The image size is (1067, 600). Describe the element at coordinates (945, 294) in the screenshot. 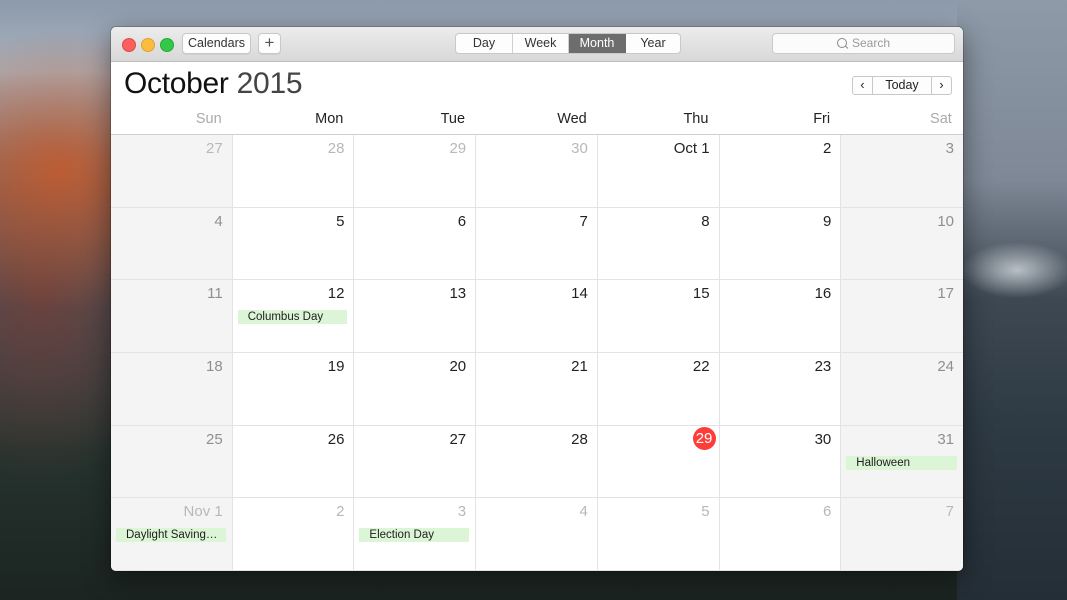

I see `day-number: 17` at that location.